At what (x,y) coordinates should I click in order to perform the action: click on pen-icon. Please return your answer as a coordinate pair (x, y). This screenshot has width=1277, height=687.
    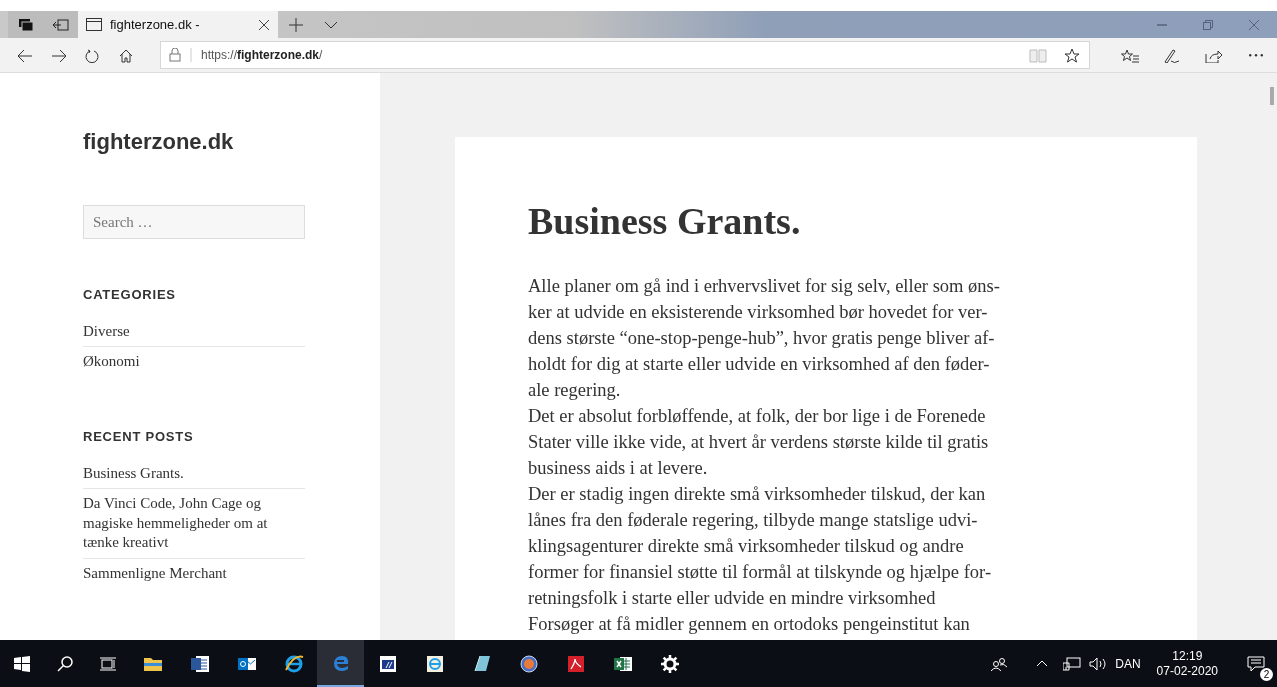
    Looking at the image, I should click on (1172, 55).